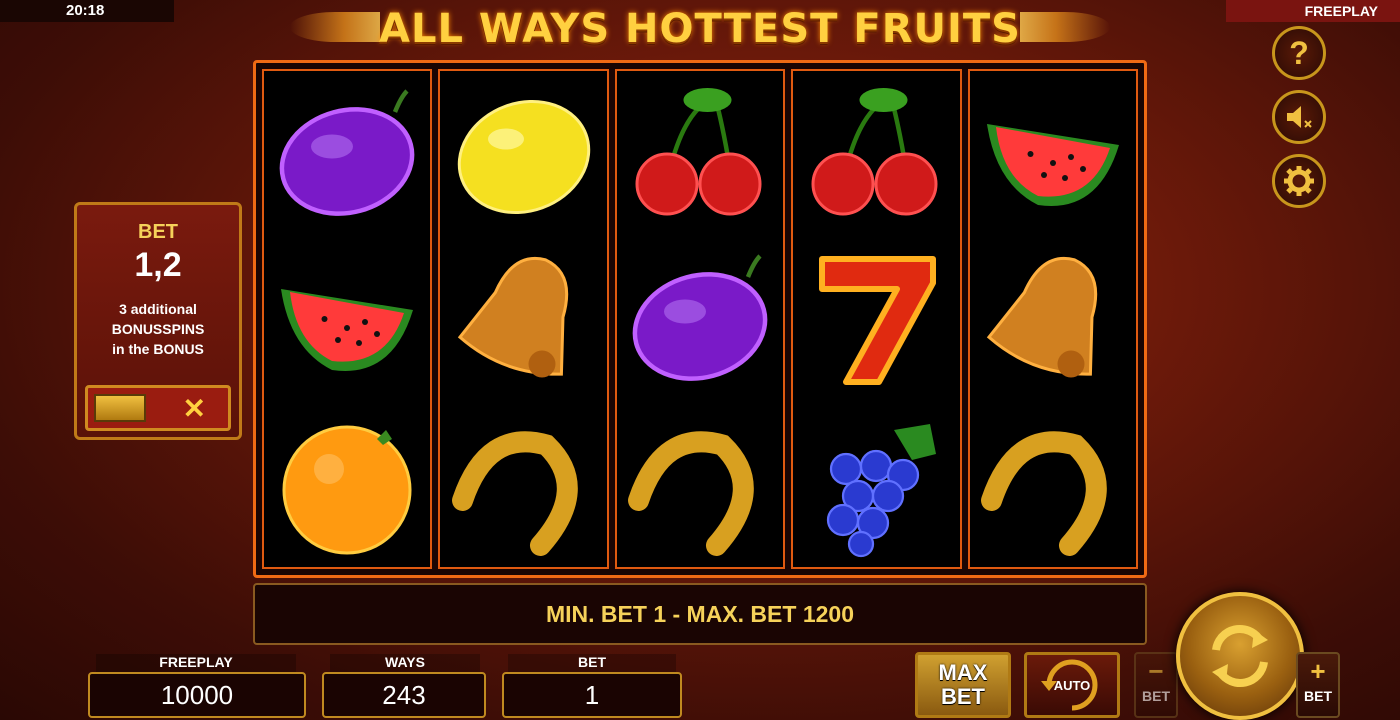  What do you see at coordinates (1156, 671) in the screenshot?
I see `minus-icon: −` at bounding box center [1156, 671].